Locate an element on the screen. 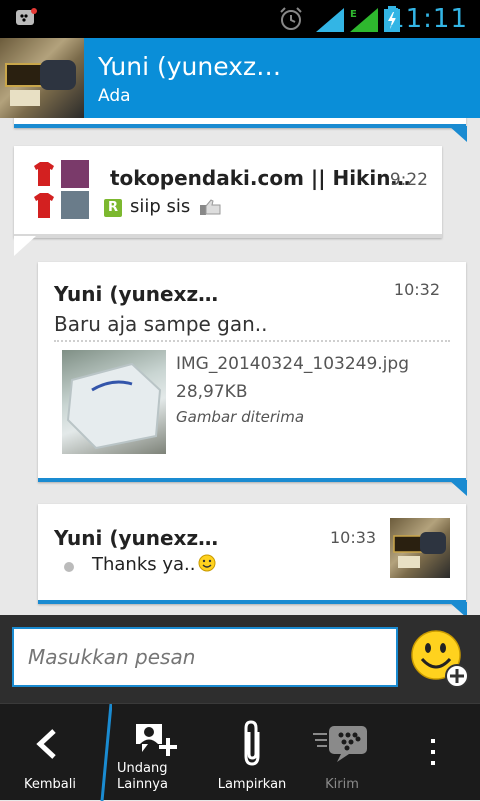 The height and width of the screenshot is (801, 480). chevron-left-icon is located at coordinates (46, 744).